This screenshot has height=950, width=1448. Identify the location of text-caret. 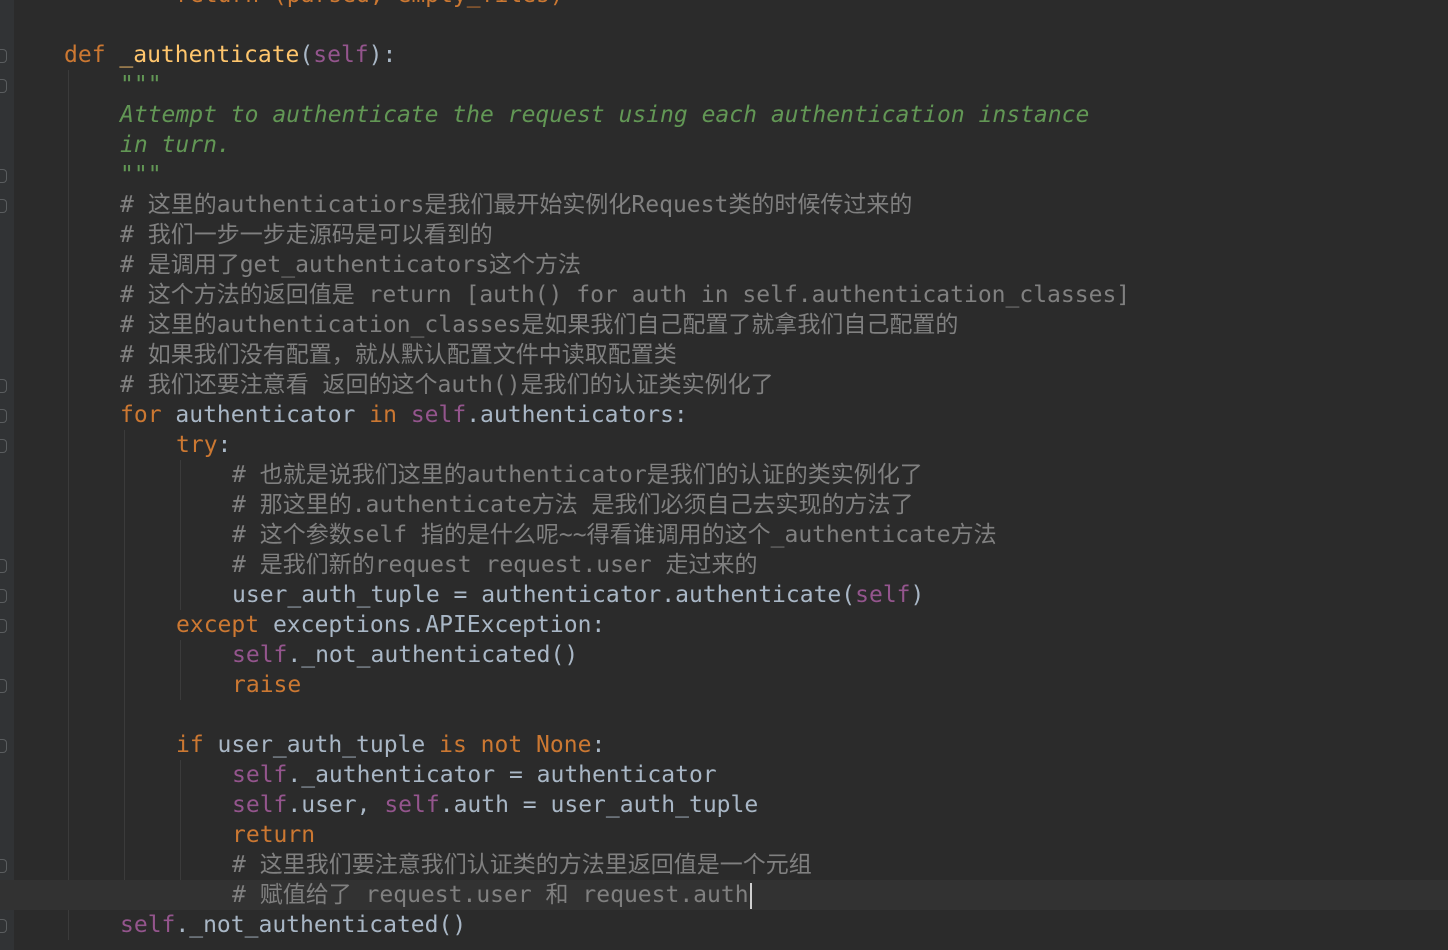
(750, 895).